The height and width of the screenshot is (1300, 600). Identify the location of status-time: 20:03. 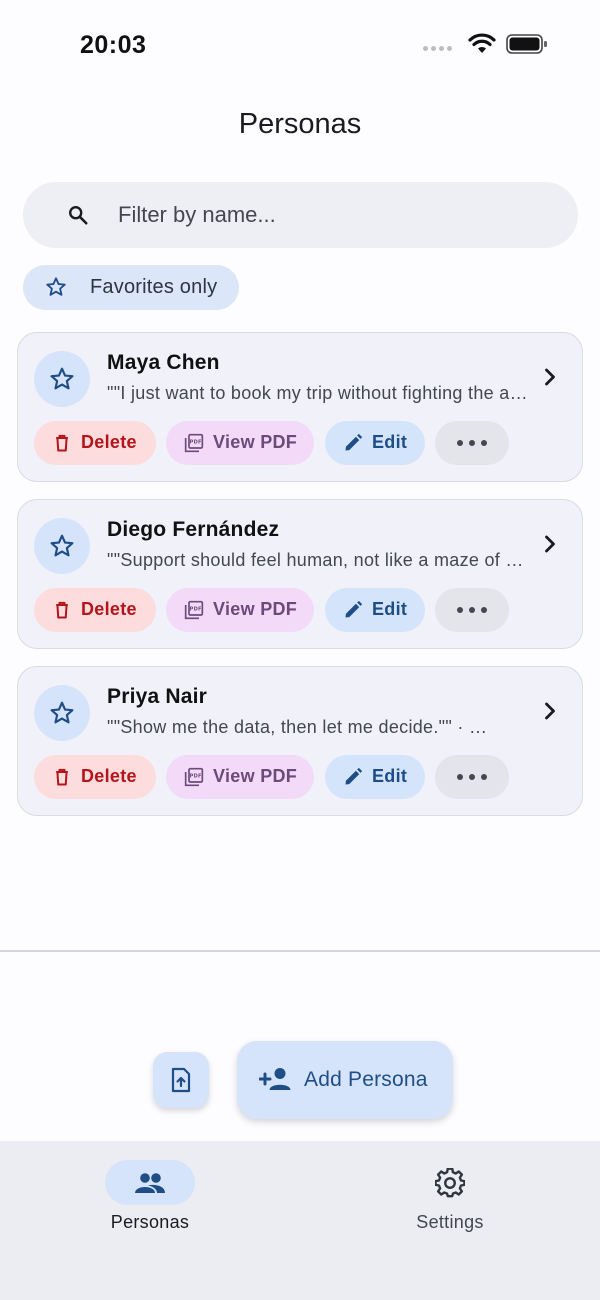
(113, 45).